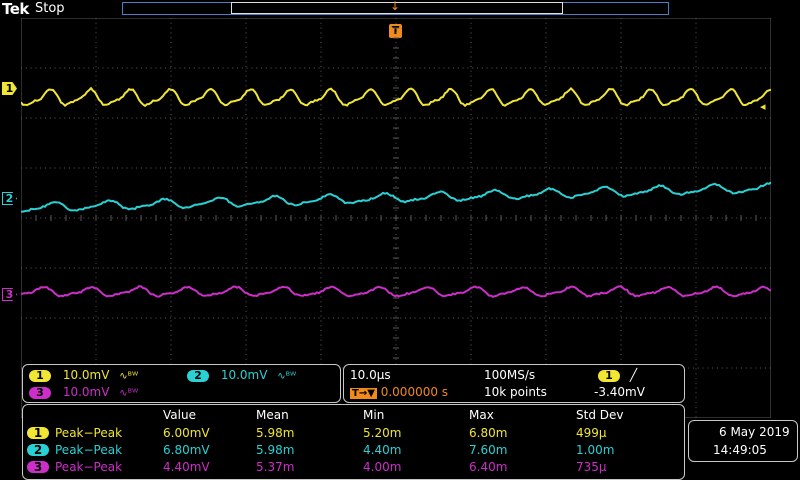 Image resolution: width=800 pixels, height=480 pixels. I want to click on meas-ch1-badge: 1, so click(38, 433).